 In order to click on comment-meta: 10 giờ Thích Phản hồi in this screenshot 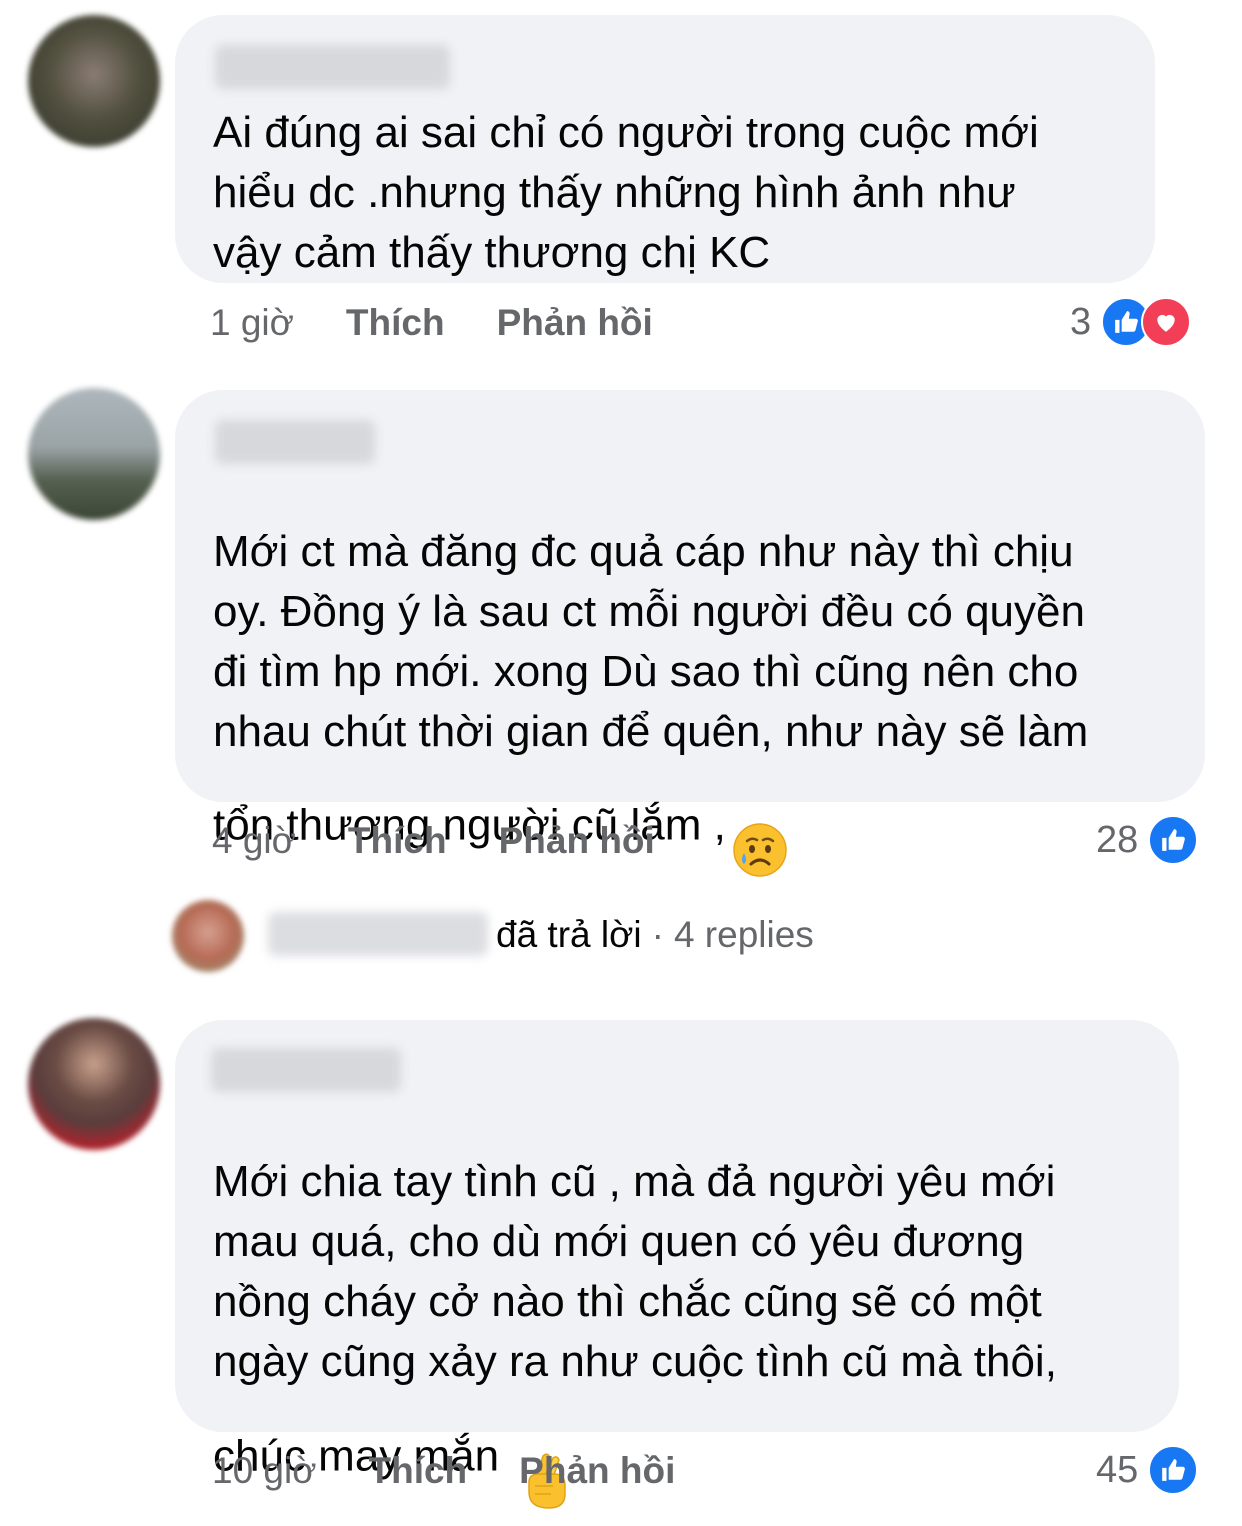, I will do `click(443, 1471)`.